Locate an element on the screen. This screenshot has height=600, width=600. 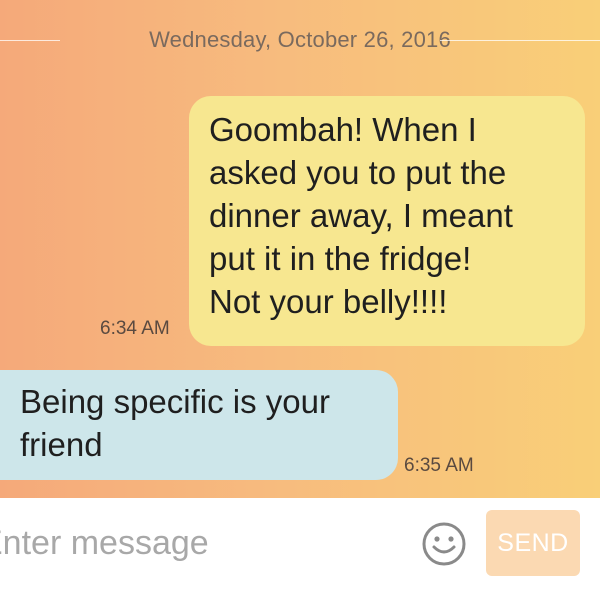
smiley-face-icon is located at coordinates (444, 544).